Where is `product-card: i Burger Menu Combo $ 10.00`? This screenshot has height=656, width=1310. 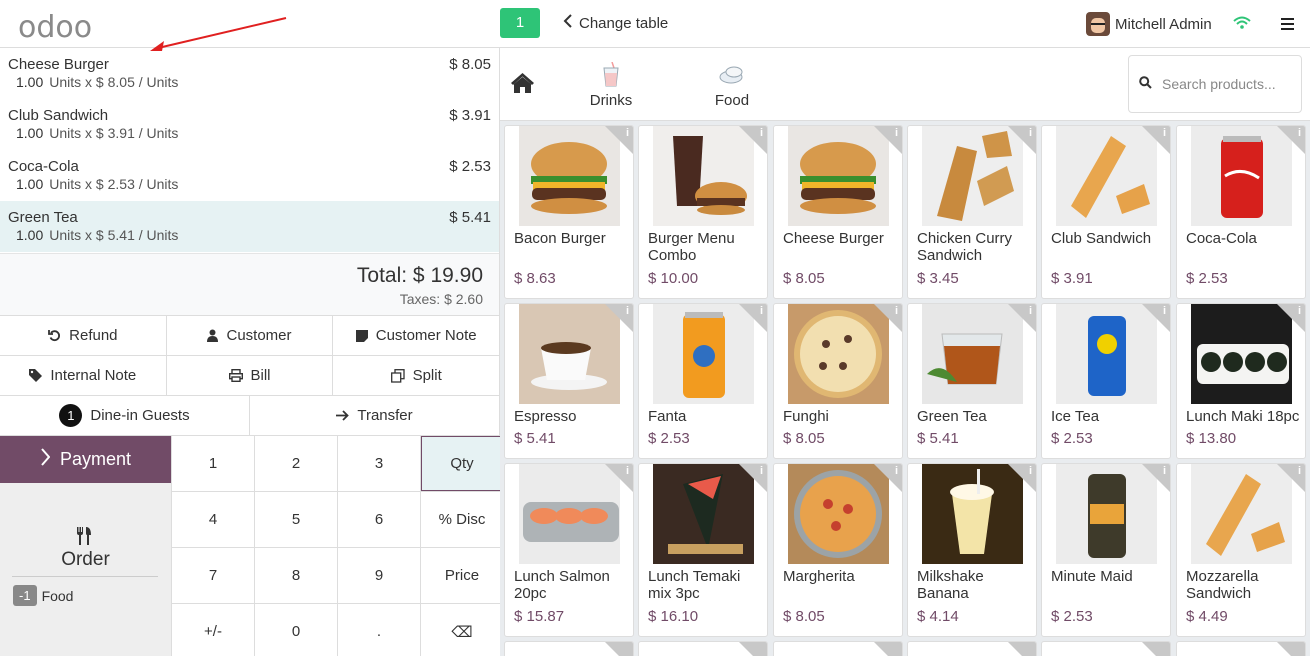 product-card: i Burger Menu Combo $ 10.00 is located at coordinates (703, 212).